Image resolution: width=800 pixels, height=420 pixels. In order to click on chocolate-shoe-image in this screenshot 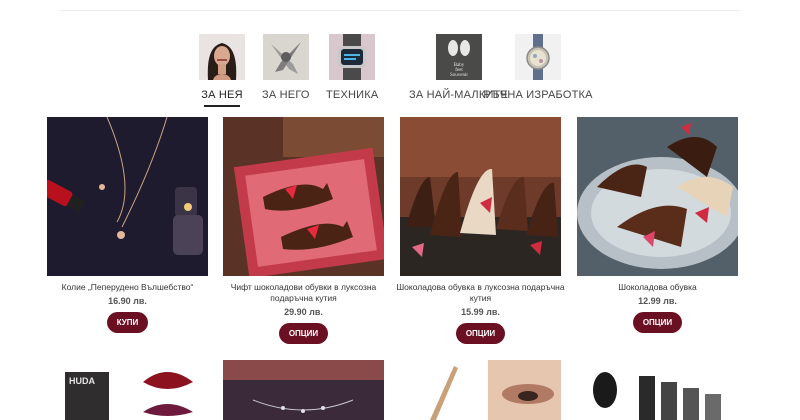, I will do `click(480, 196)`.